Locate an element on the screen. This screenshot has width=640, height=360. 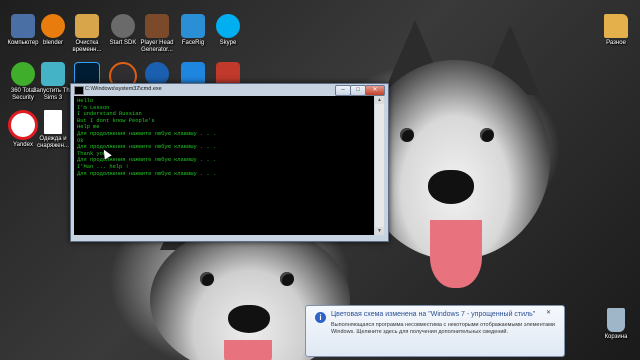
sims-icon is located at coordinates (53, 74).